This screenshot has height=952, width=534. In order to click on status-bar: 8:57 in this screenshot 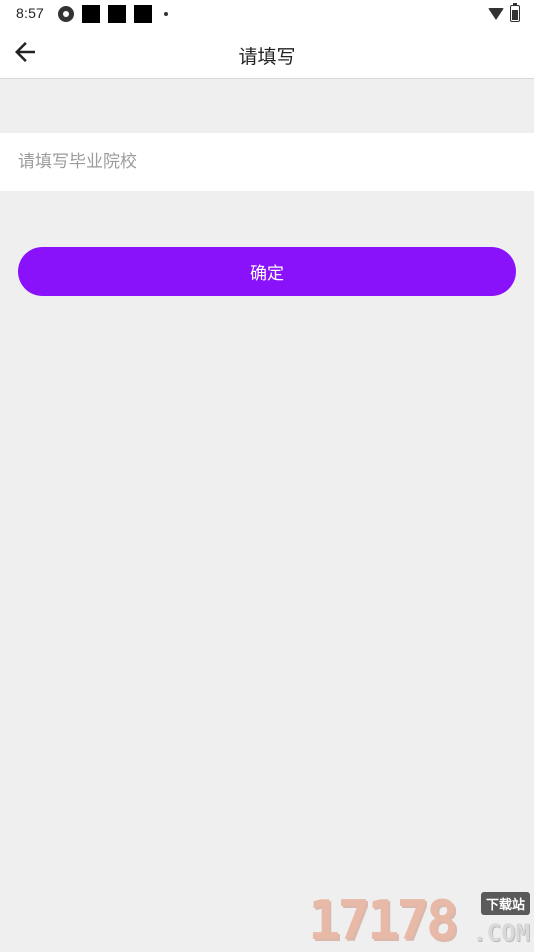, I will do `click(267, 14)`.